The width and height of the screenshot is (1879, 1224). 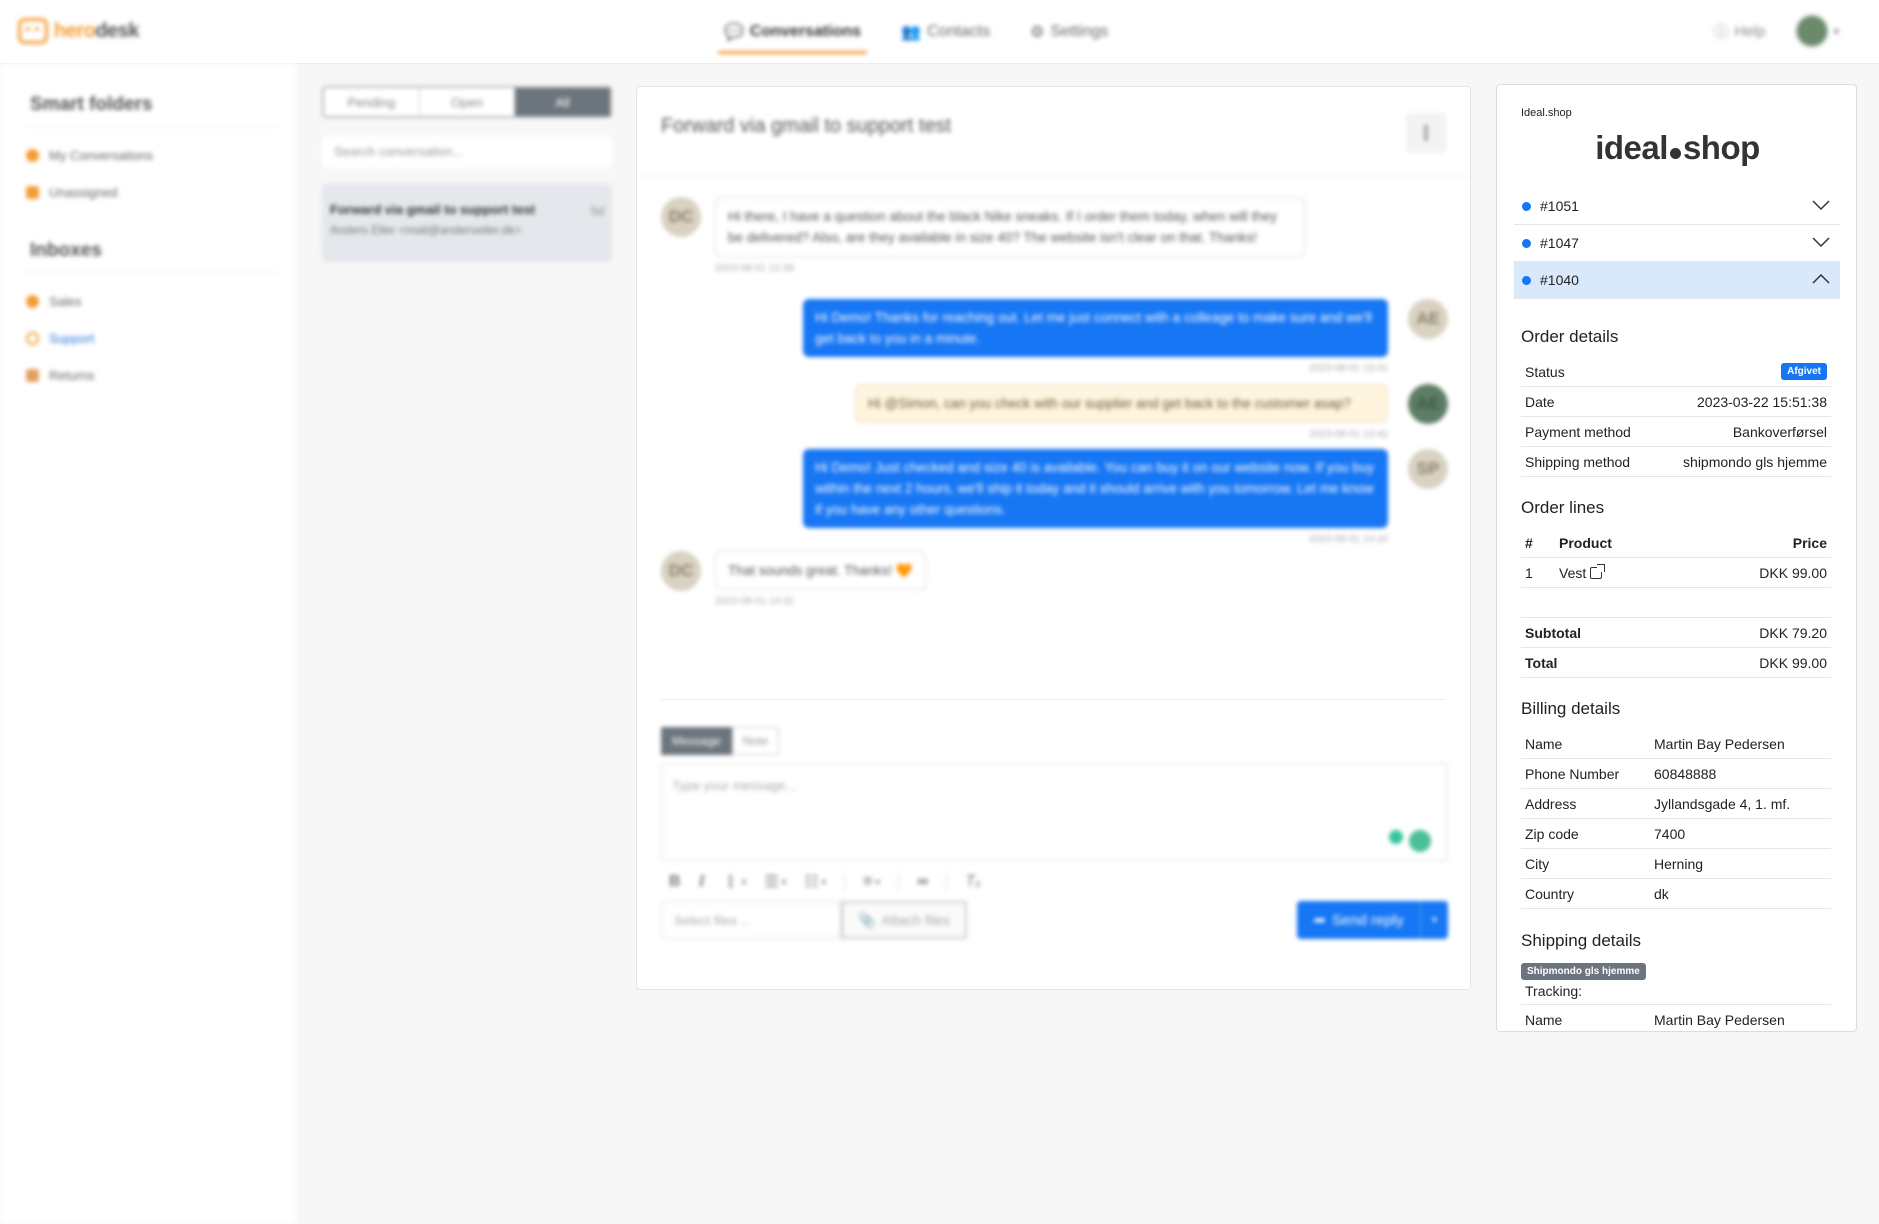 What do you see at coordinates (32, 155) in the screenshot?
I see `smile-icon` at bounding box center [32, 155].